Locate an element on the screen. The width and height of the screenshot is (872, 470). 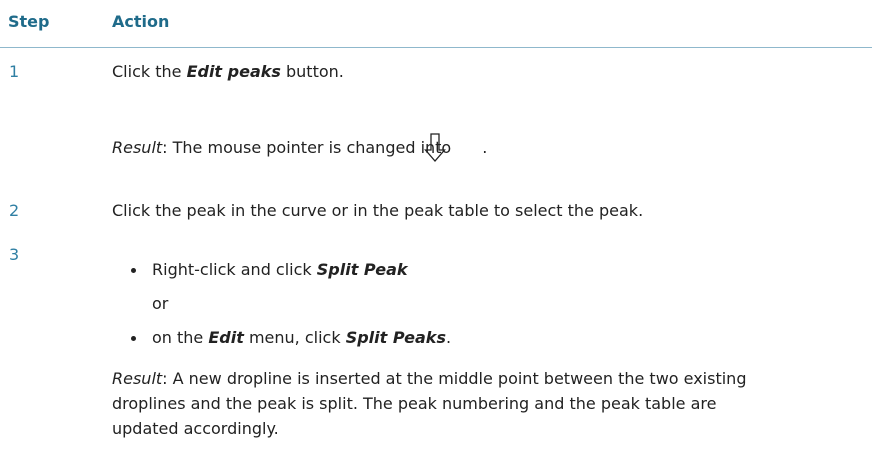
step-number-1: 1 is located at coordinates (14, 71).